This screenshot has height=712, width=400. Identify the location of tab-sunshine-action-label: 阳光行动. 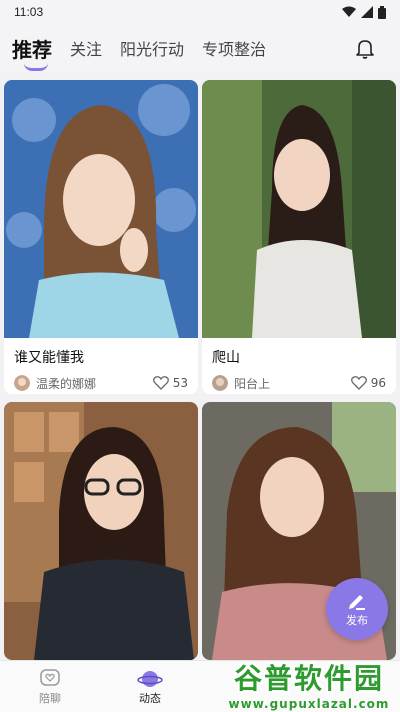
(152, 49).